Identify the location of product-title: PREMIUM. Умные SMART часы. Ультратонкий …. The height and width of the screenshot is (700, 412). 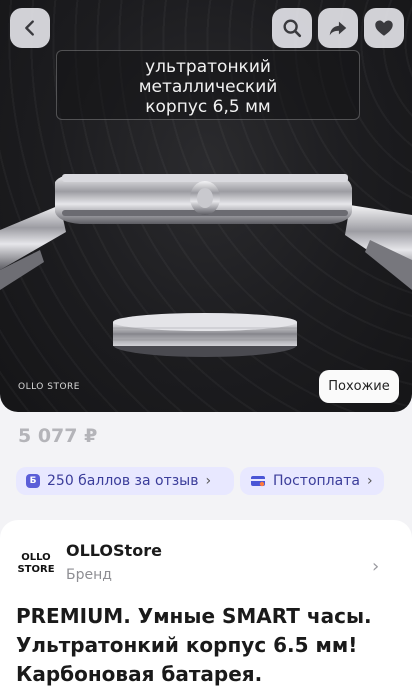
(194, 645).